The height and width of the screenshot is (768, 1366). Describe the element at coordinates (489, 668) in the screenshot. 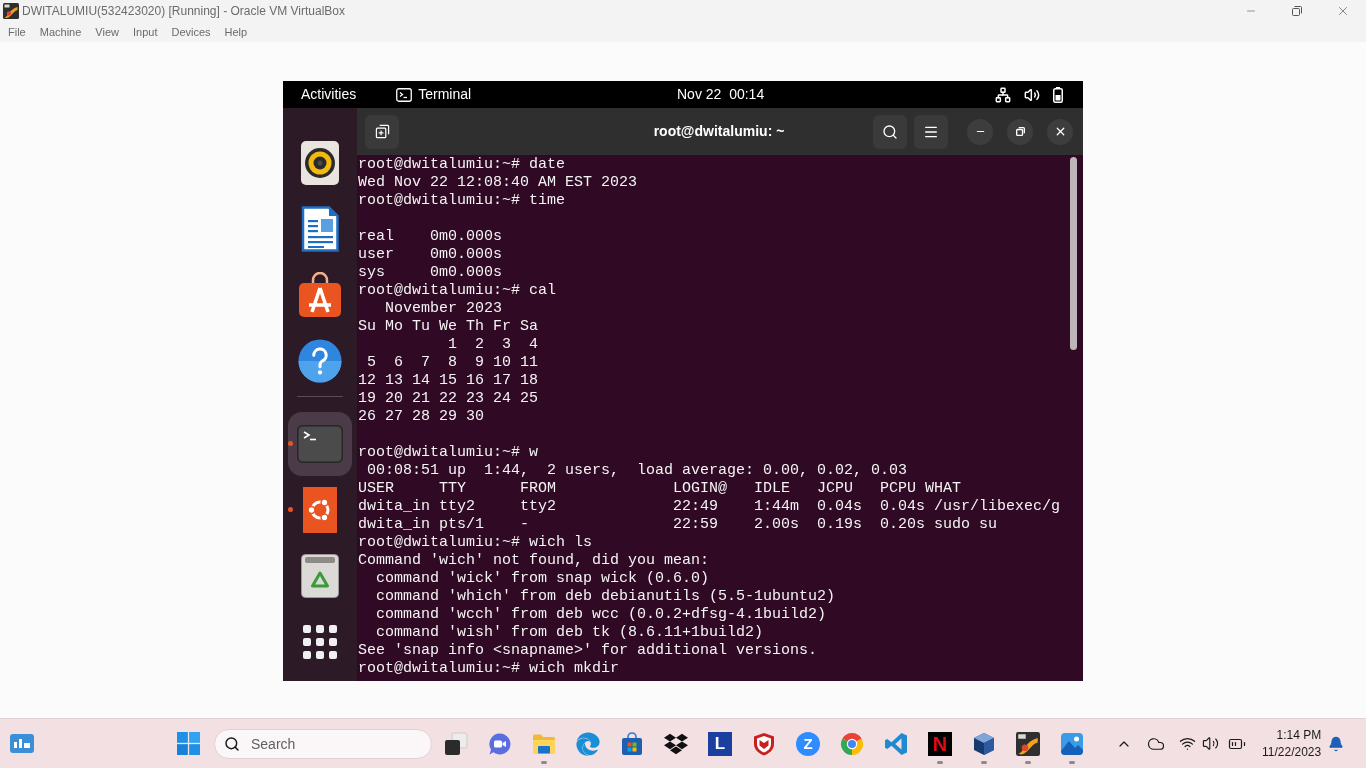

I see `terminal-line: root@dwitalumiu:~# wich mkdir` at that location.